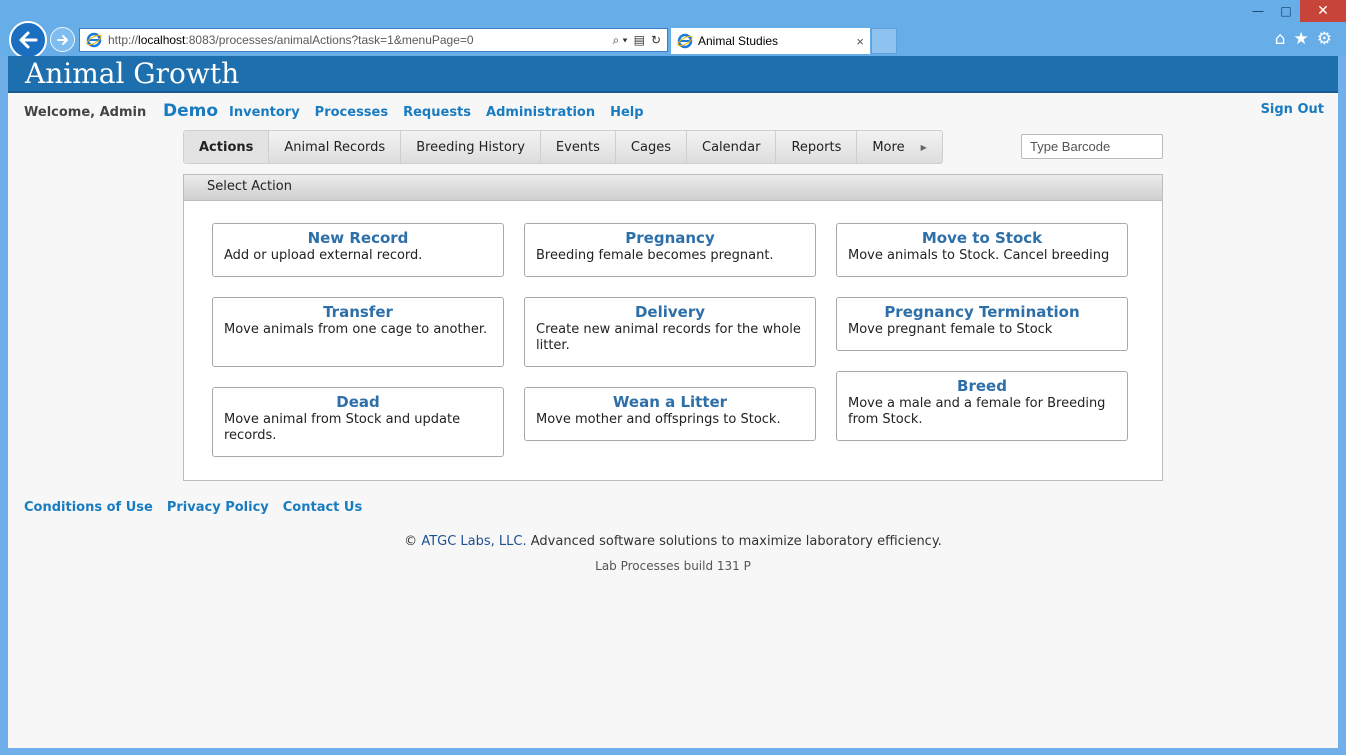 The width and height of the screenshot is (1346, 755). I want to click on tab-breeding-history: Breeding History, so click(471, 147).